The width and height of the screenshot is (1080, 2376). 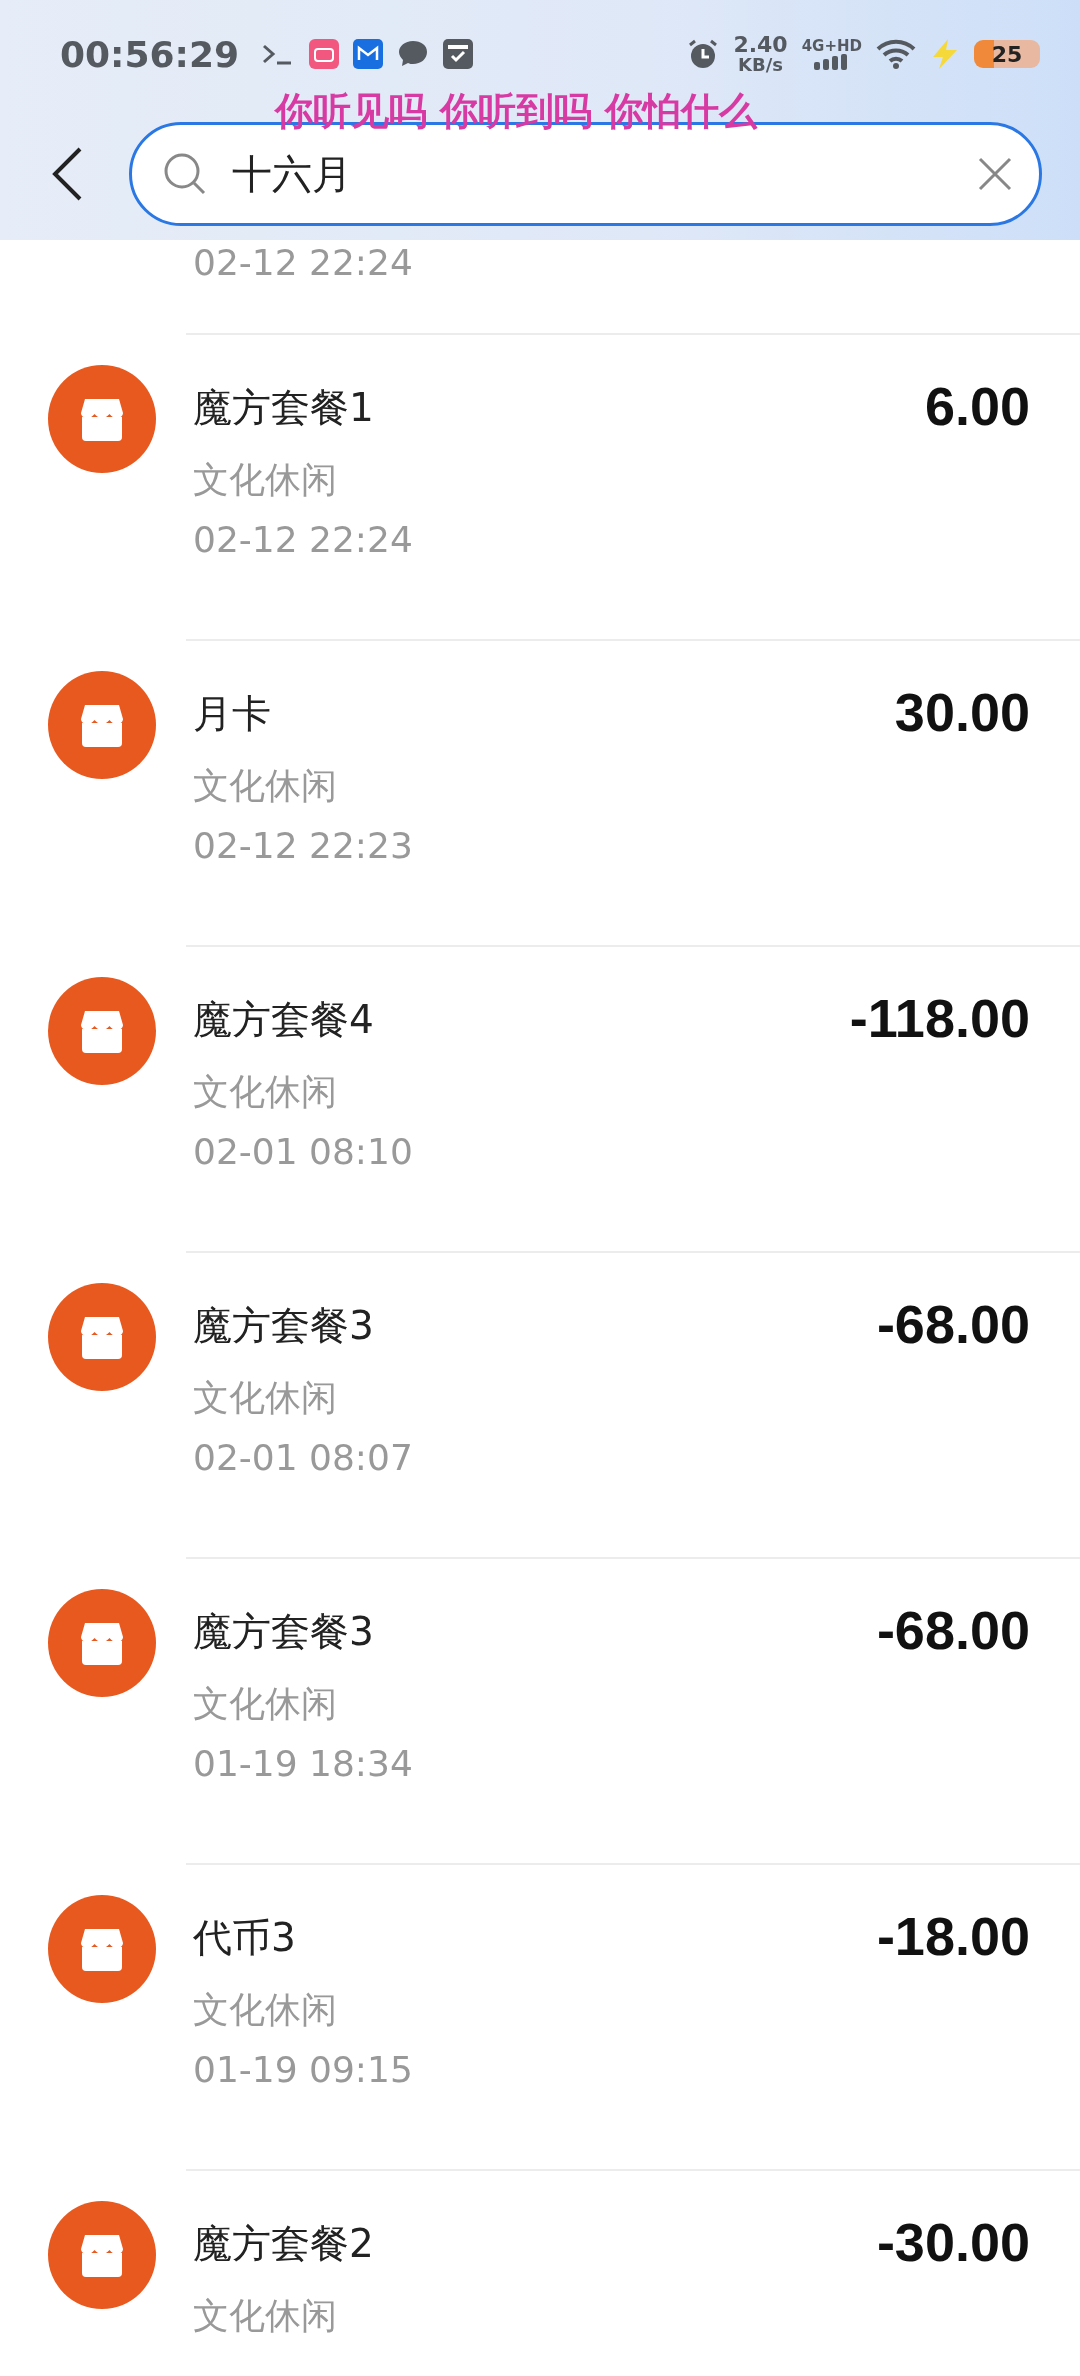 I want to click on transaction-amount: -118.00, so click(x=939, y=1018).